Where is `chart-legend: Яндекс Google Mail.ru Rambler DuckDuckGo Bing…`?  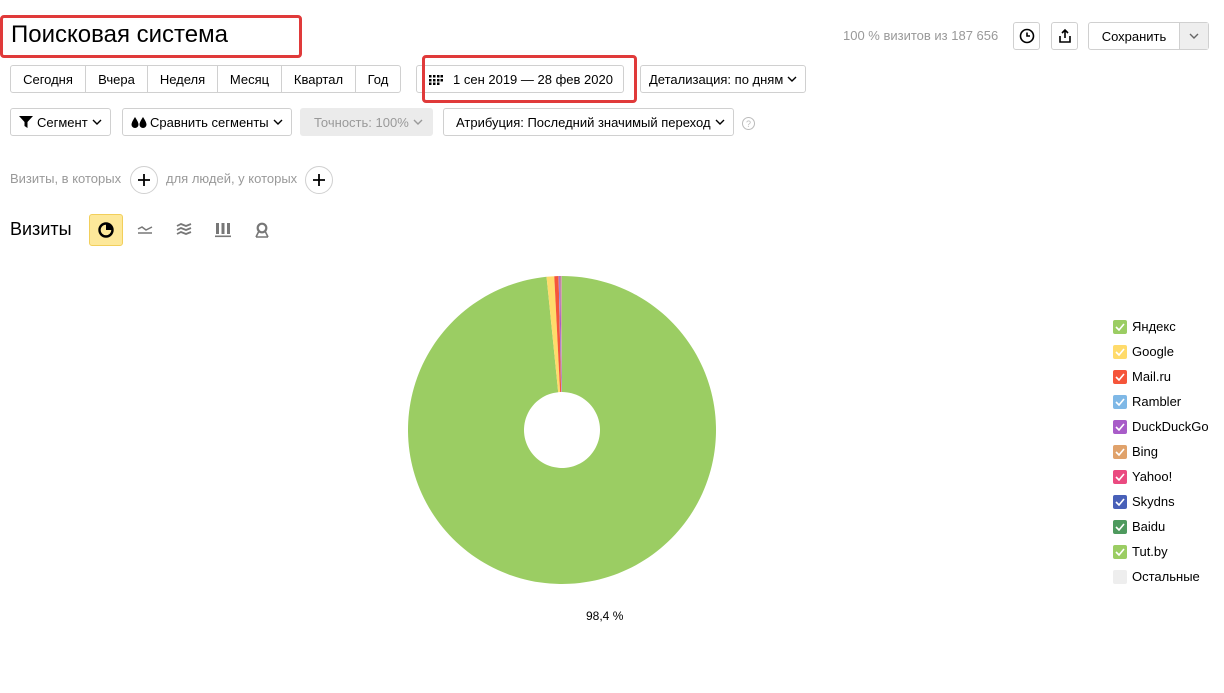 chart-legend: Яндекс Google Mail.ru Rambler DuckDuckGo Bing… is located at coordinates (1161, 451).